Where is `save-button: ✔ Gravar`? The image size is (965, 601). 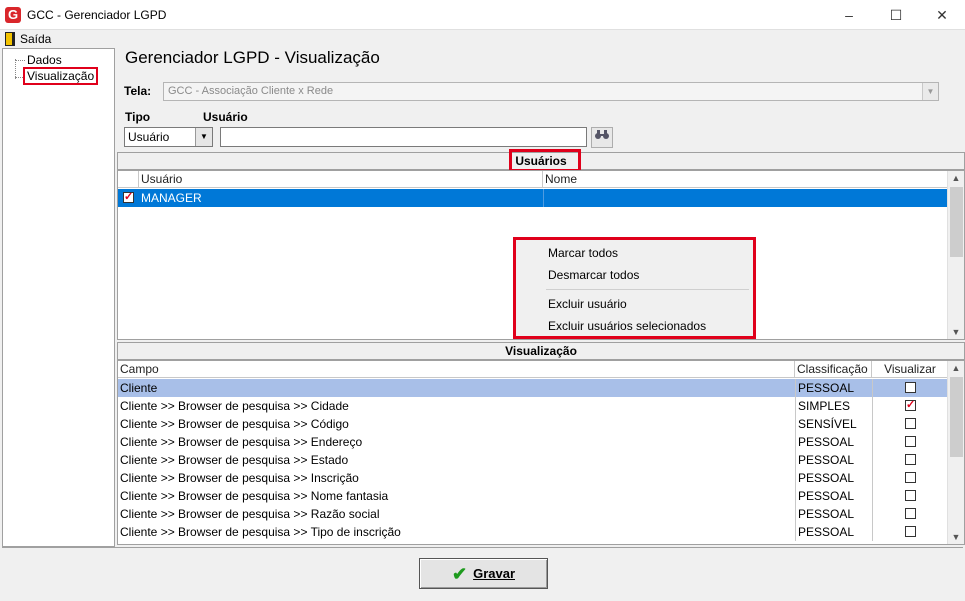 save-button: ✔ Gravar is located at coordinates (483, 573).